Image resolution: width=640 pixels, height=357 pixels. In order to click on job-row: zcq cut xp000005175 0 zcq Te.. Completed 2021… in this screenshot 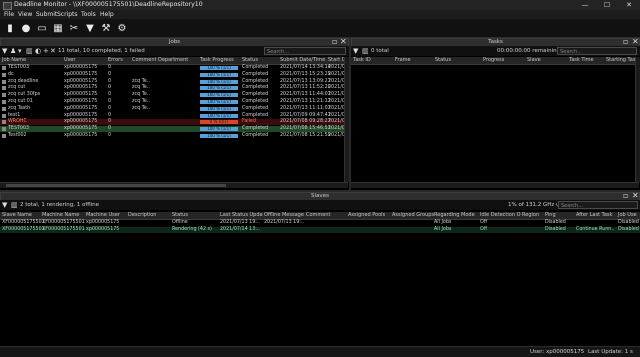, I will do `click(172, 88)`.